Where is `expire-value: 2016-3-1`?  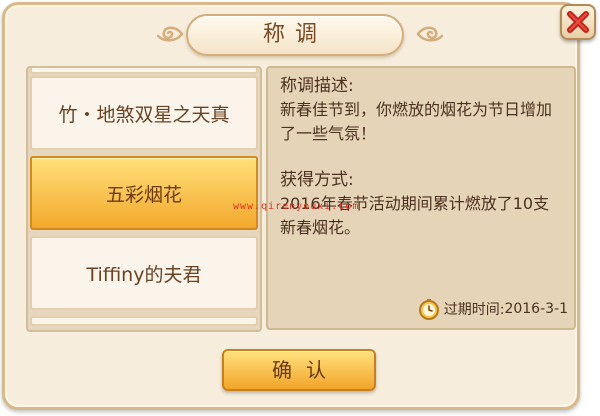 expire-value: 2016-3-1 is located at coordinates (536, 309).